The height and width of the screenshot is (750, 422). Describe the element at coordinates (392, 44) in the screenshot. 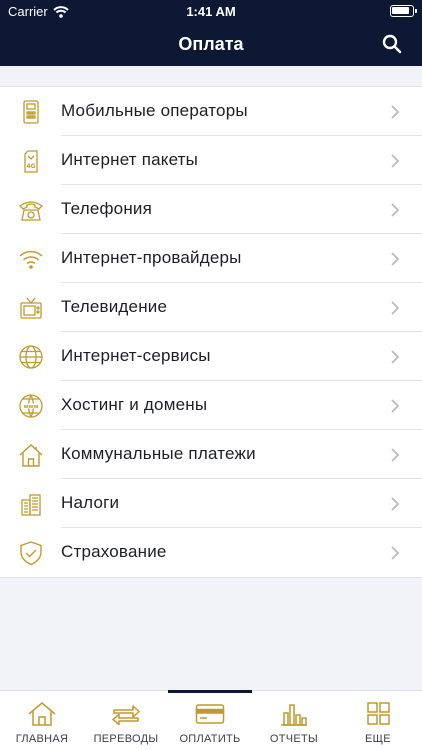

I see `search-icon` at that location.